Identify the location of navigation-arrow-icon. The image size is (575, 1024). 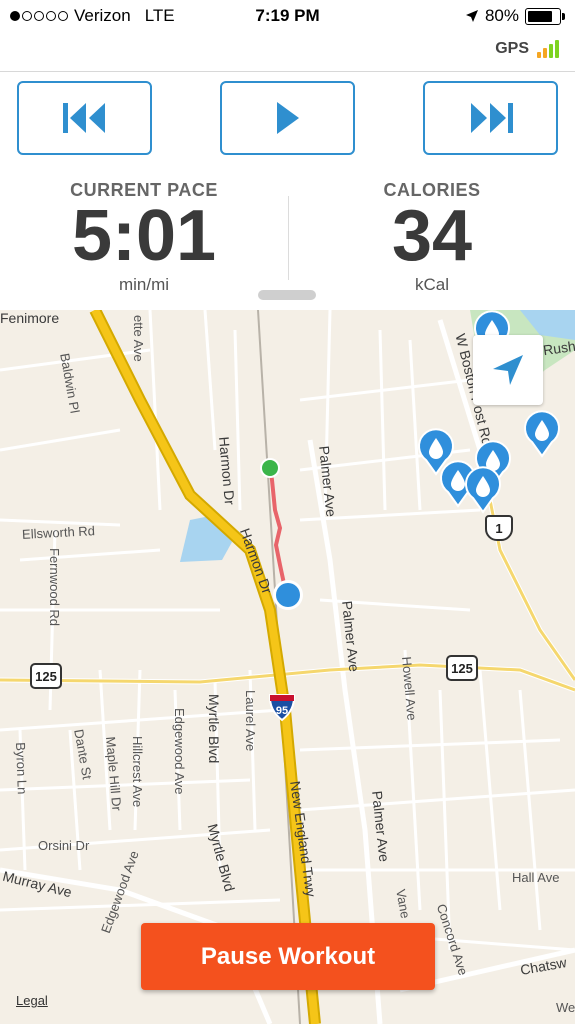
(508, 370).